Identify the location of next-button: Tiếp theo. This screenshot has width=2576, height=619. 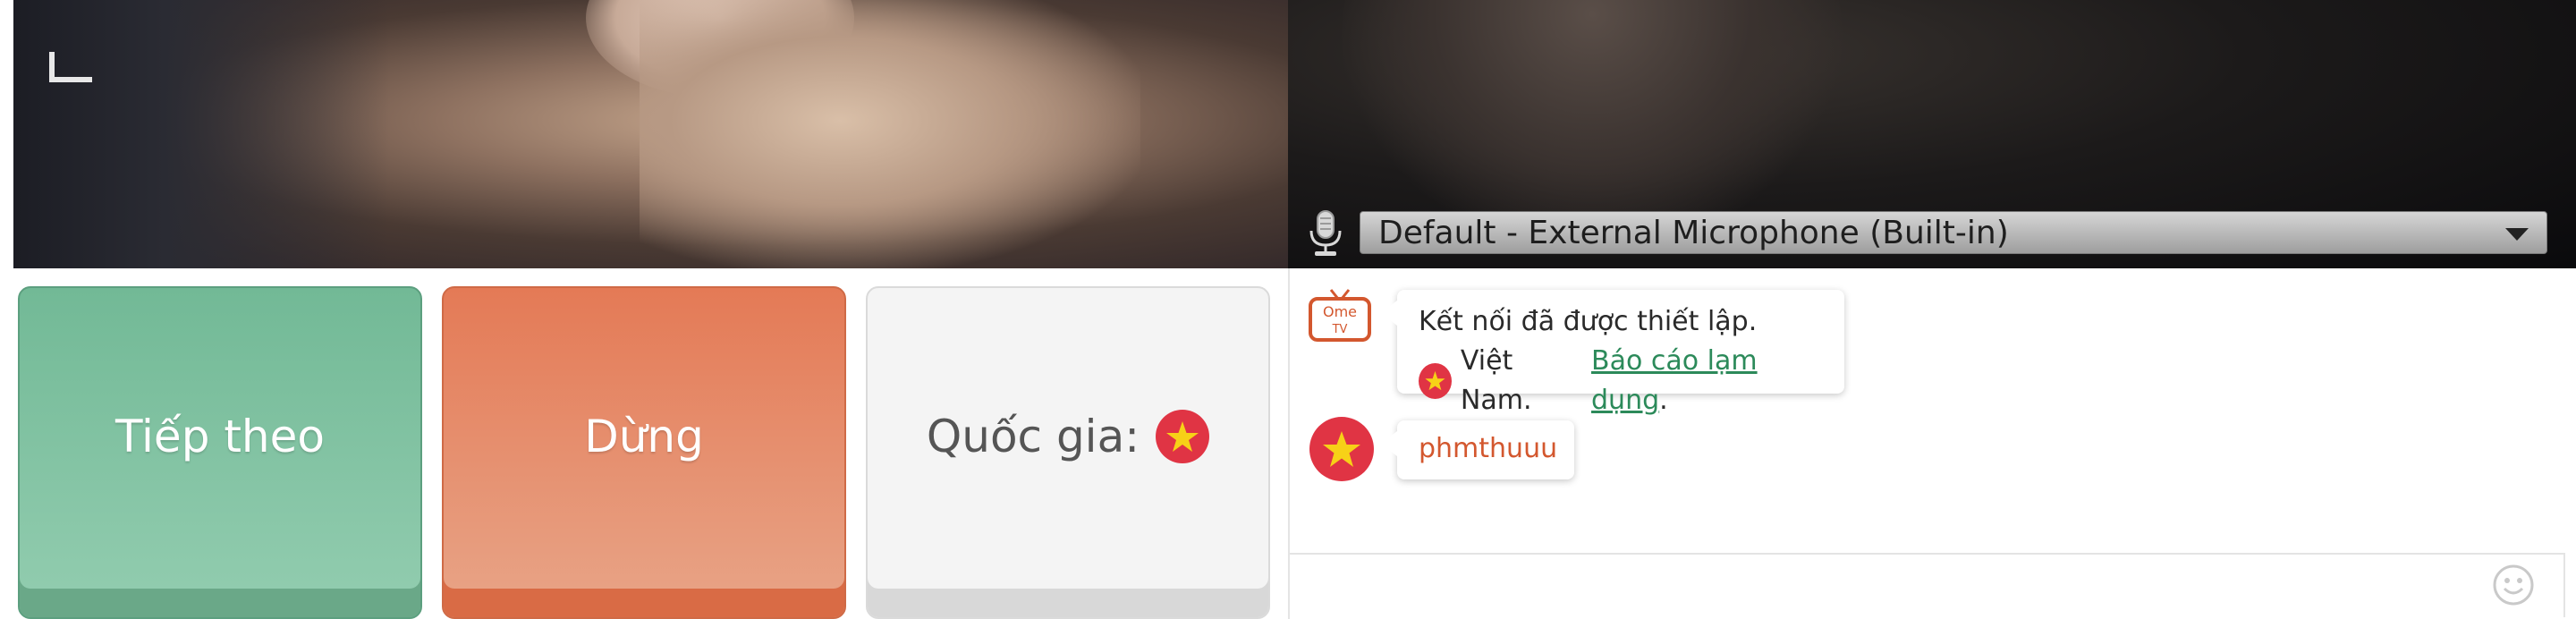
(220, 452).